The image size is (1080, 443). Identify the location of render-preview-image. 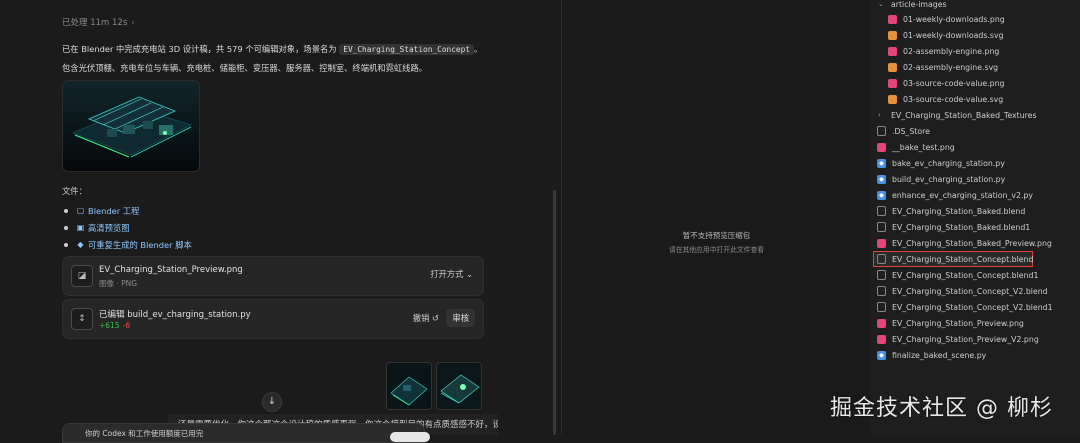
(131, 126).